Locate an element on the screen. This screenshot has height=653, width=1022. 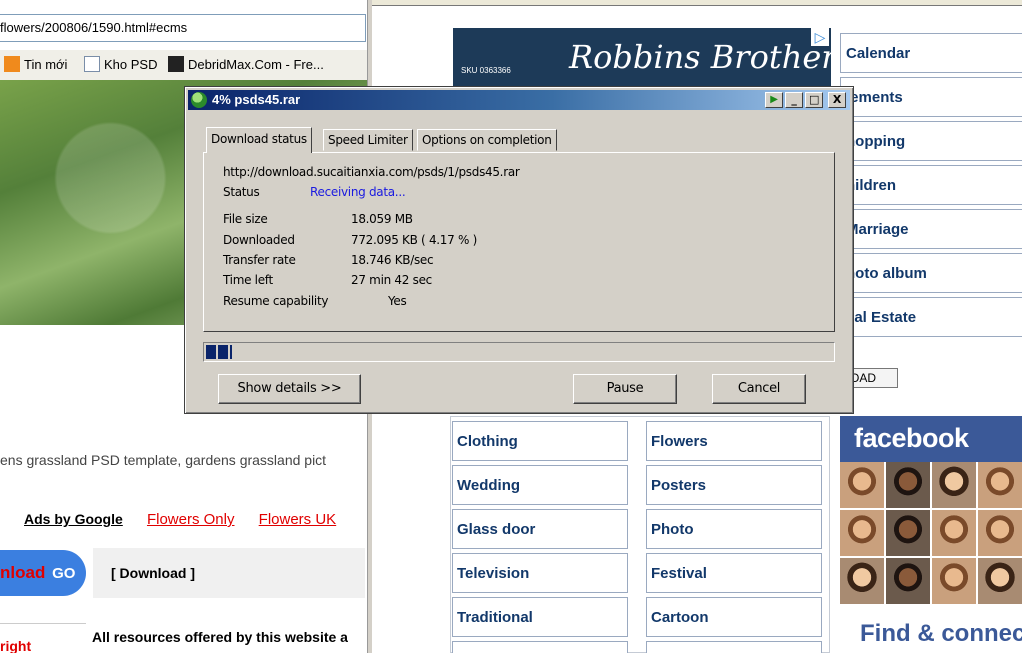
file-size-value: 18.059 MB is located at coordinates (382, 219).